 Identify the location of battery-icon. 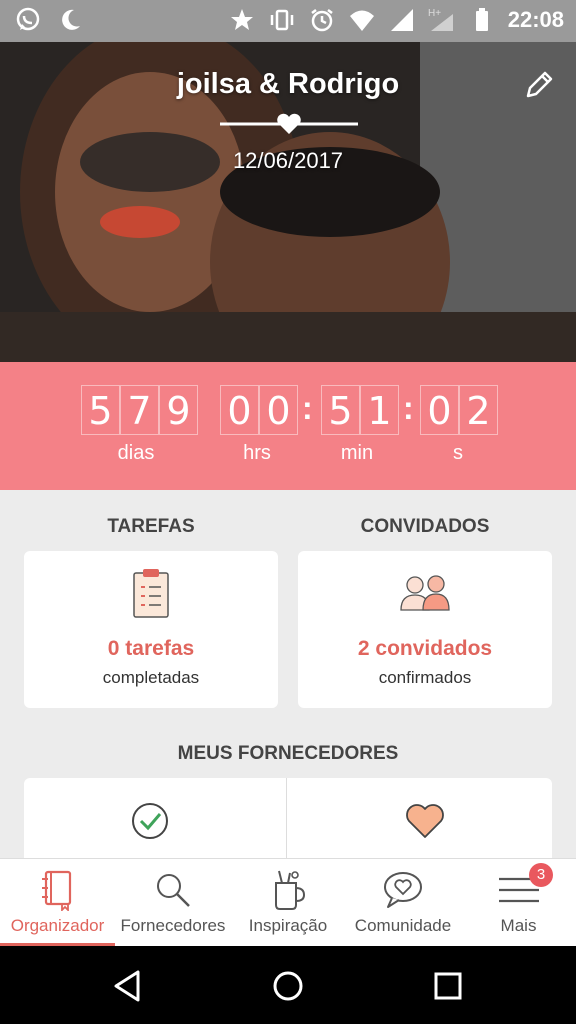
(481, 19).